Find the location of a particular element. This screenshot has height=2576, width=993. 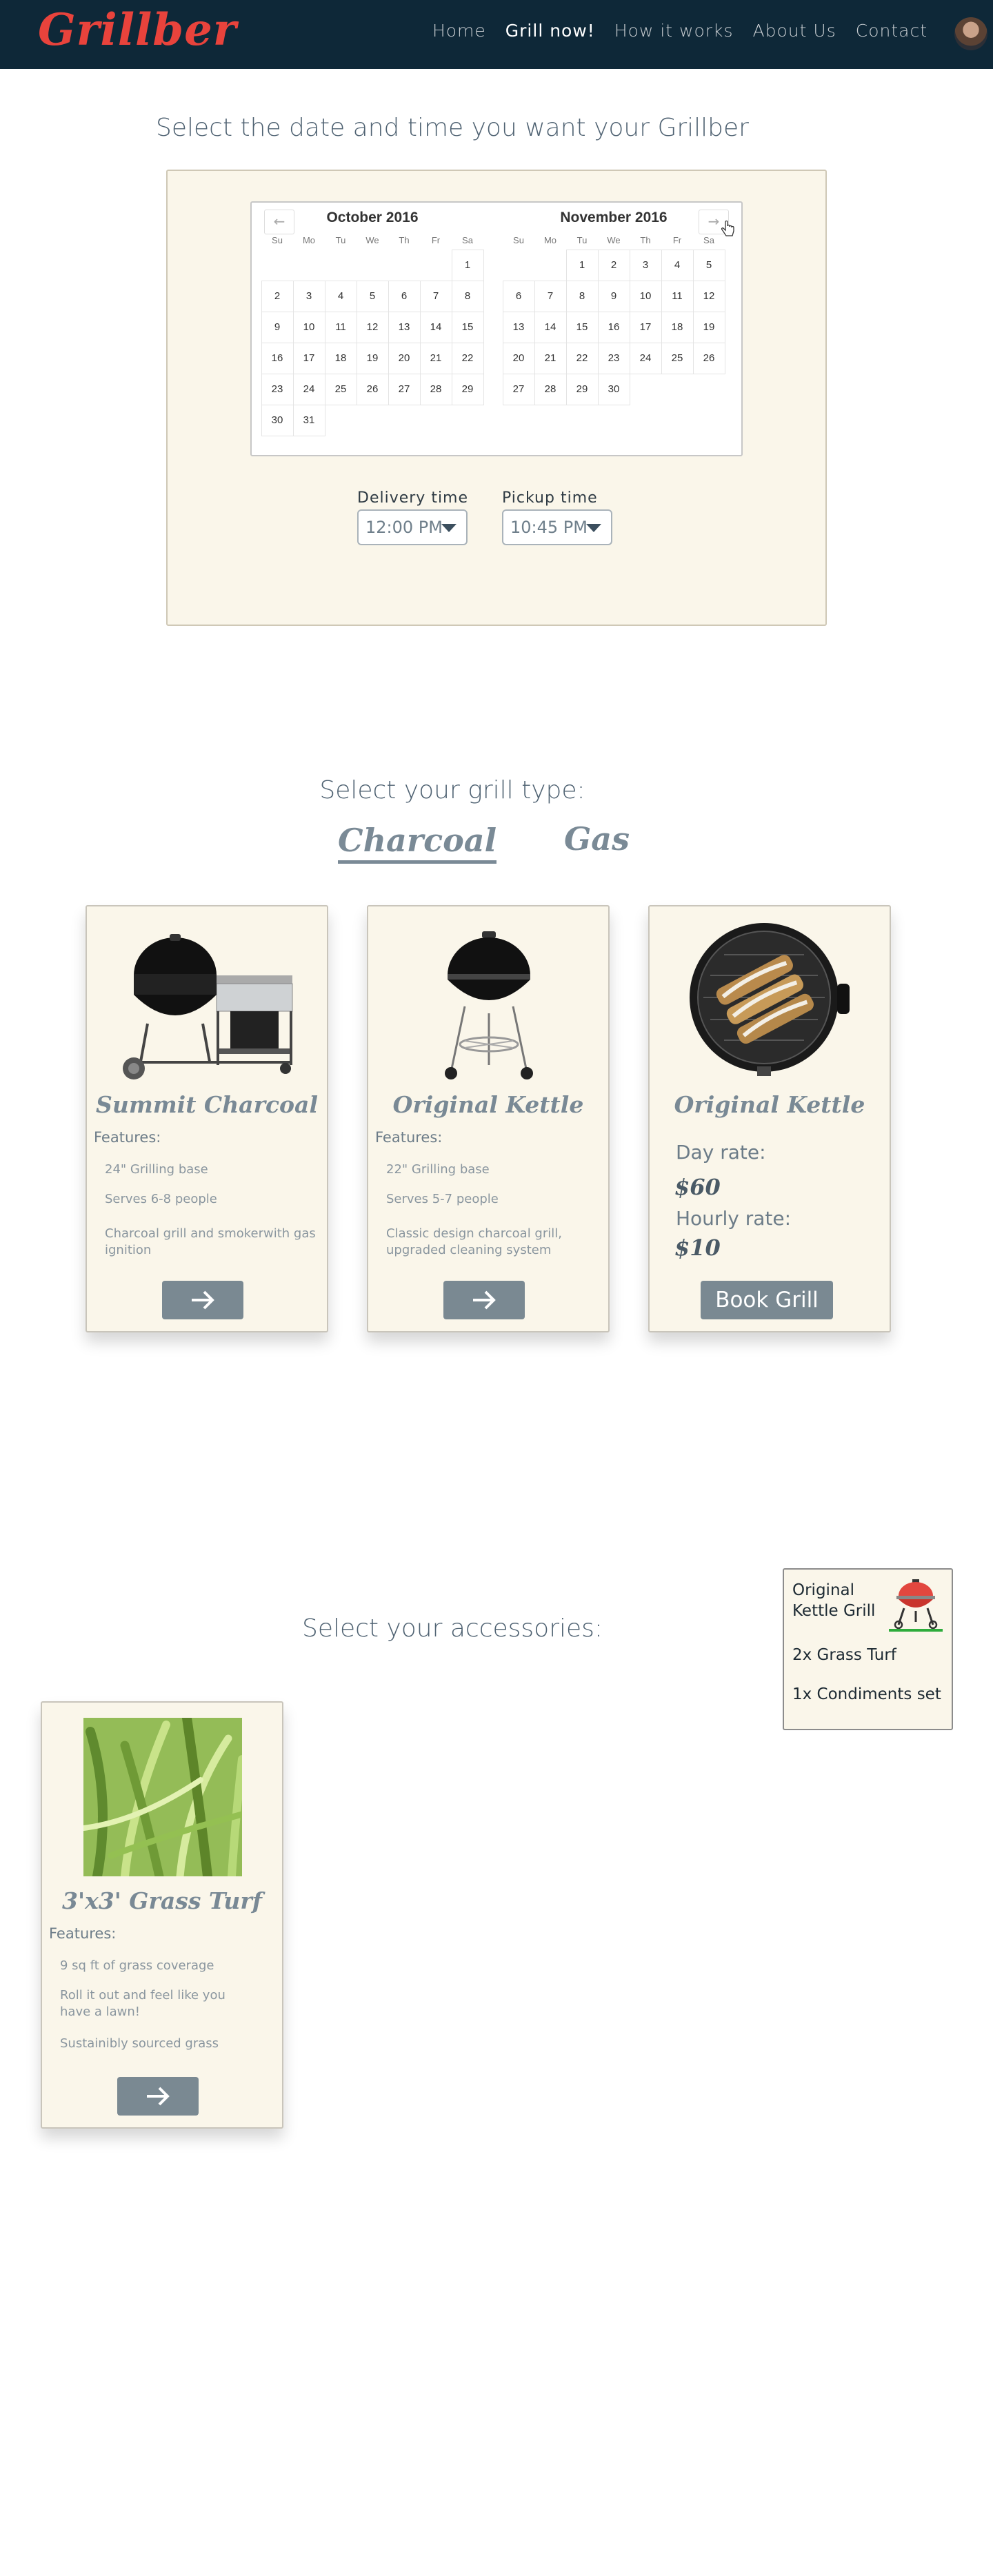

summary-grill-name: Original Kettle Grill is located at coordinates (834, 1600).